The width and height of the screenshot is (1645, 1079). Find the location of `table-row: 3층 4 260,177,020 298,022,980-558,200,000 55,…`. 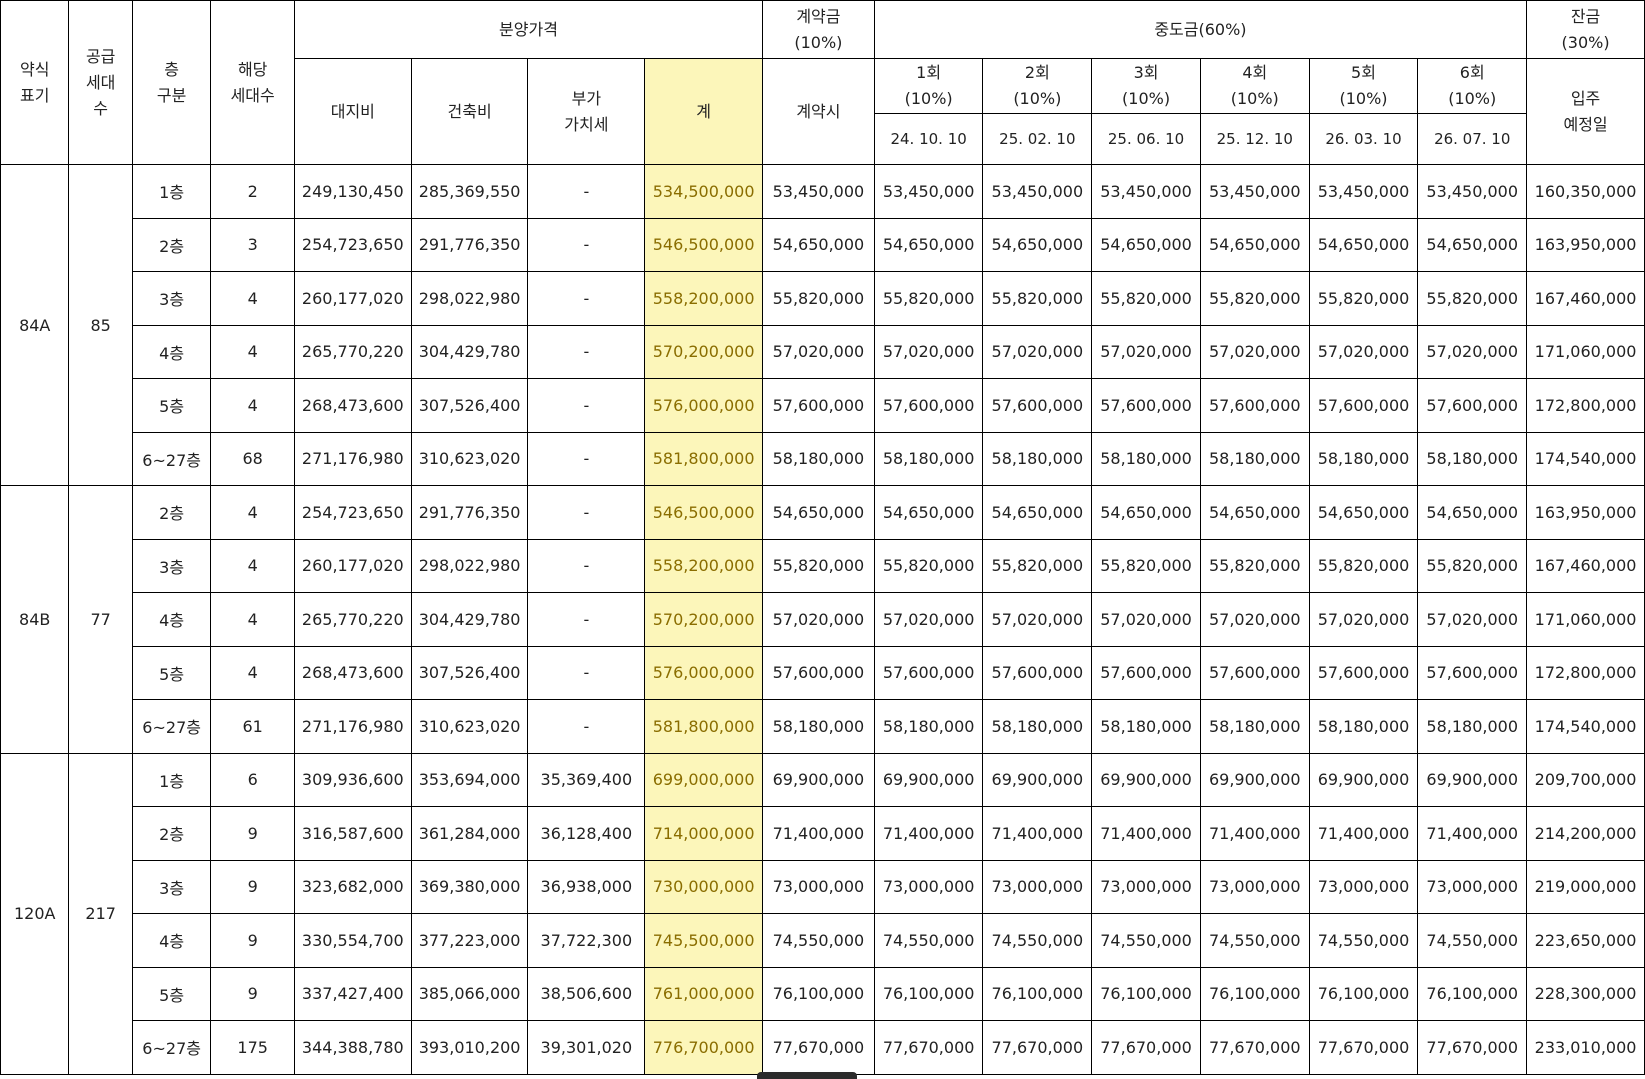

table-row: 3층 4 260,177,020 298,022,980-558,200,000 55,… is located at coordinates (823, 565).